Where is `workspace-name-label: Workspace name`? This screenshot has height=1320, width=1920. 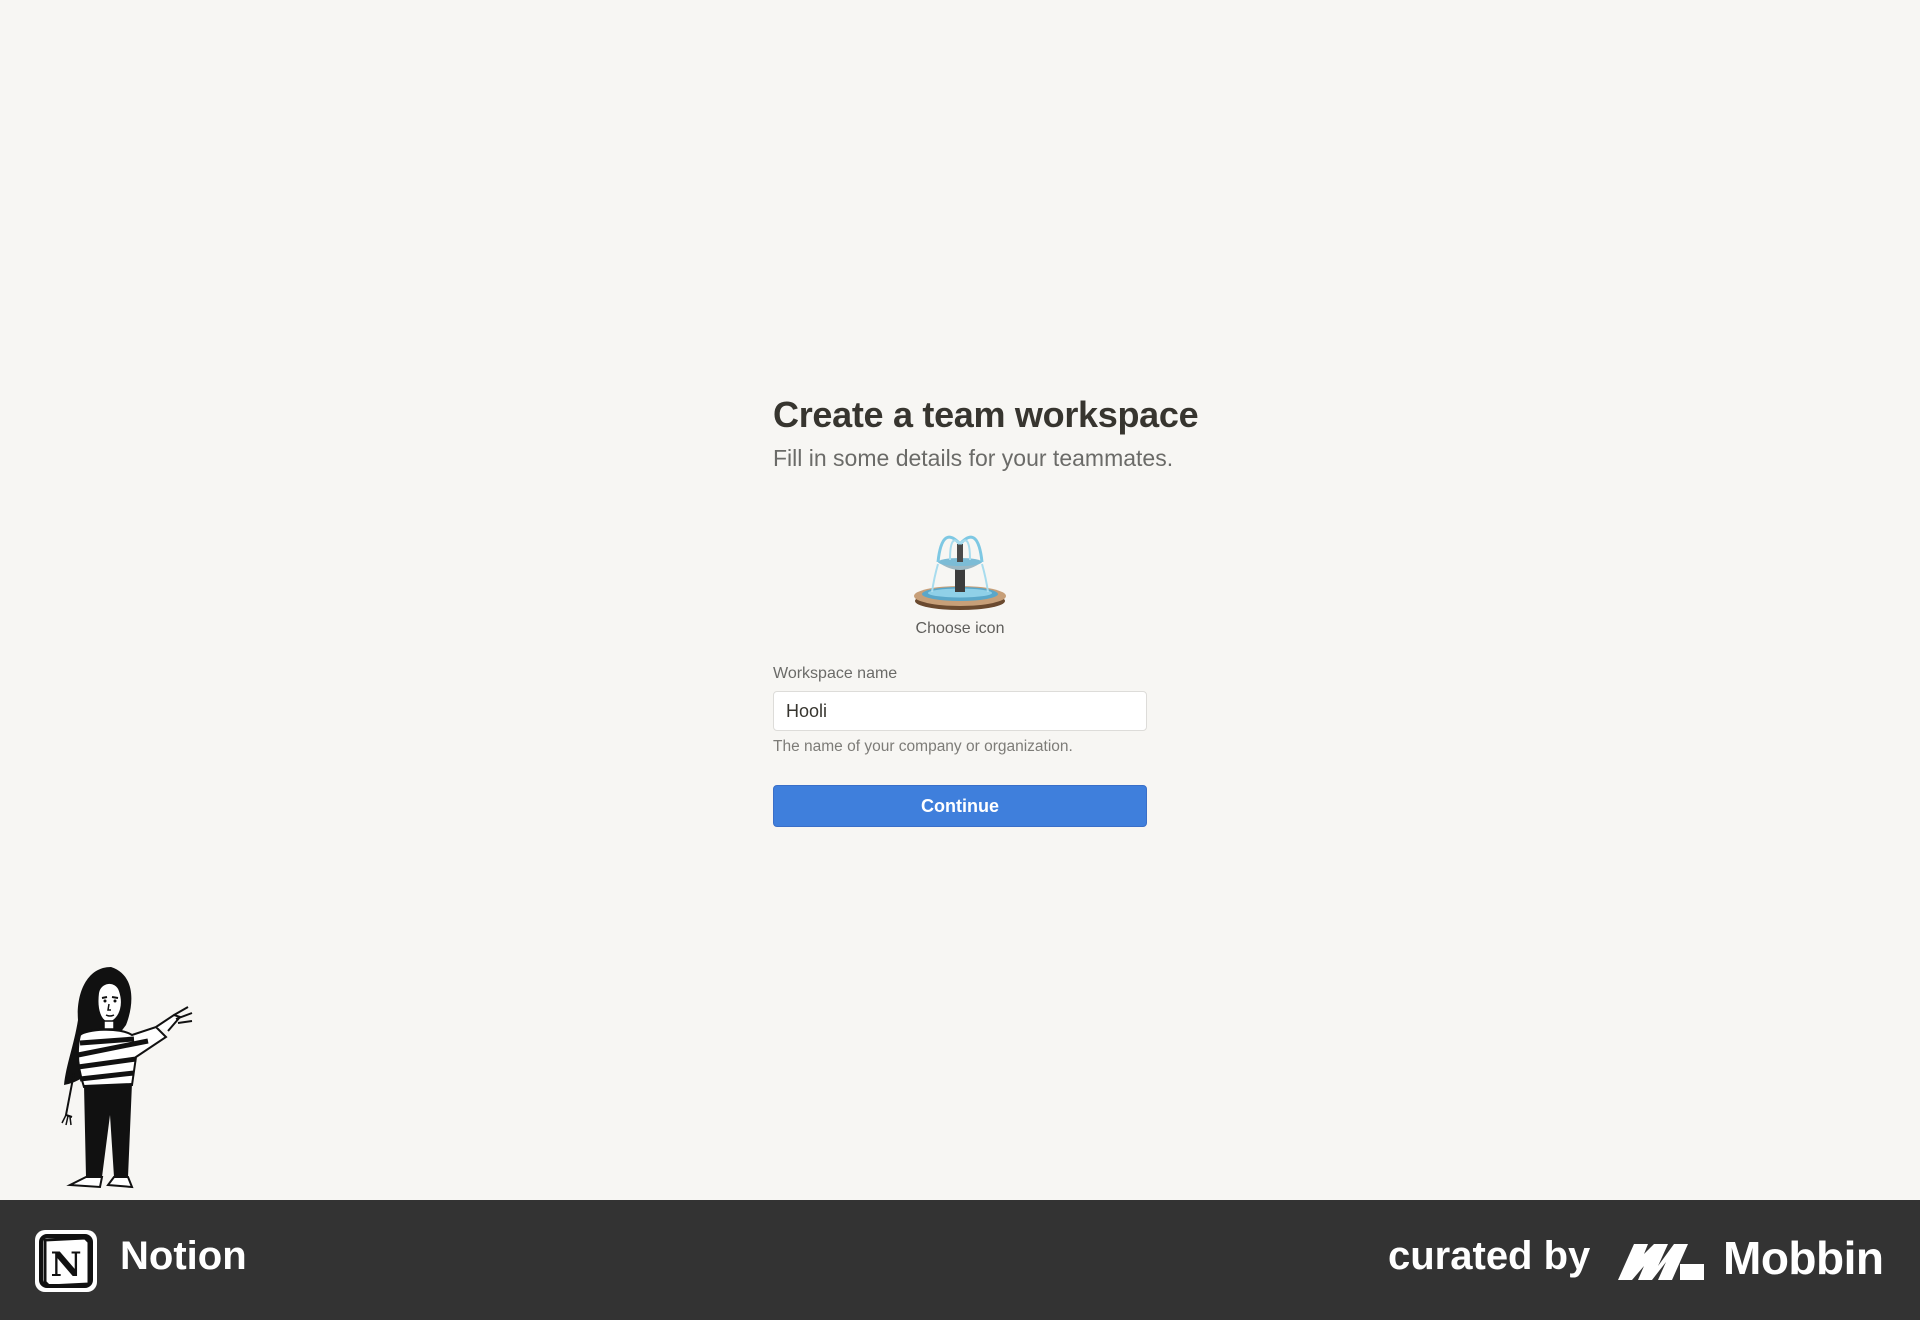
workspace-name-label: Workspace name is located at coordinates (835, 673).